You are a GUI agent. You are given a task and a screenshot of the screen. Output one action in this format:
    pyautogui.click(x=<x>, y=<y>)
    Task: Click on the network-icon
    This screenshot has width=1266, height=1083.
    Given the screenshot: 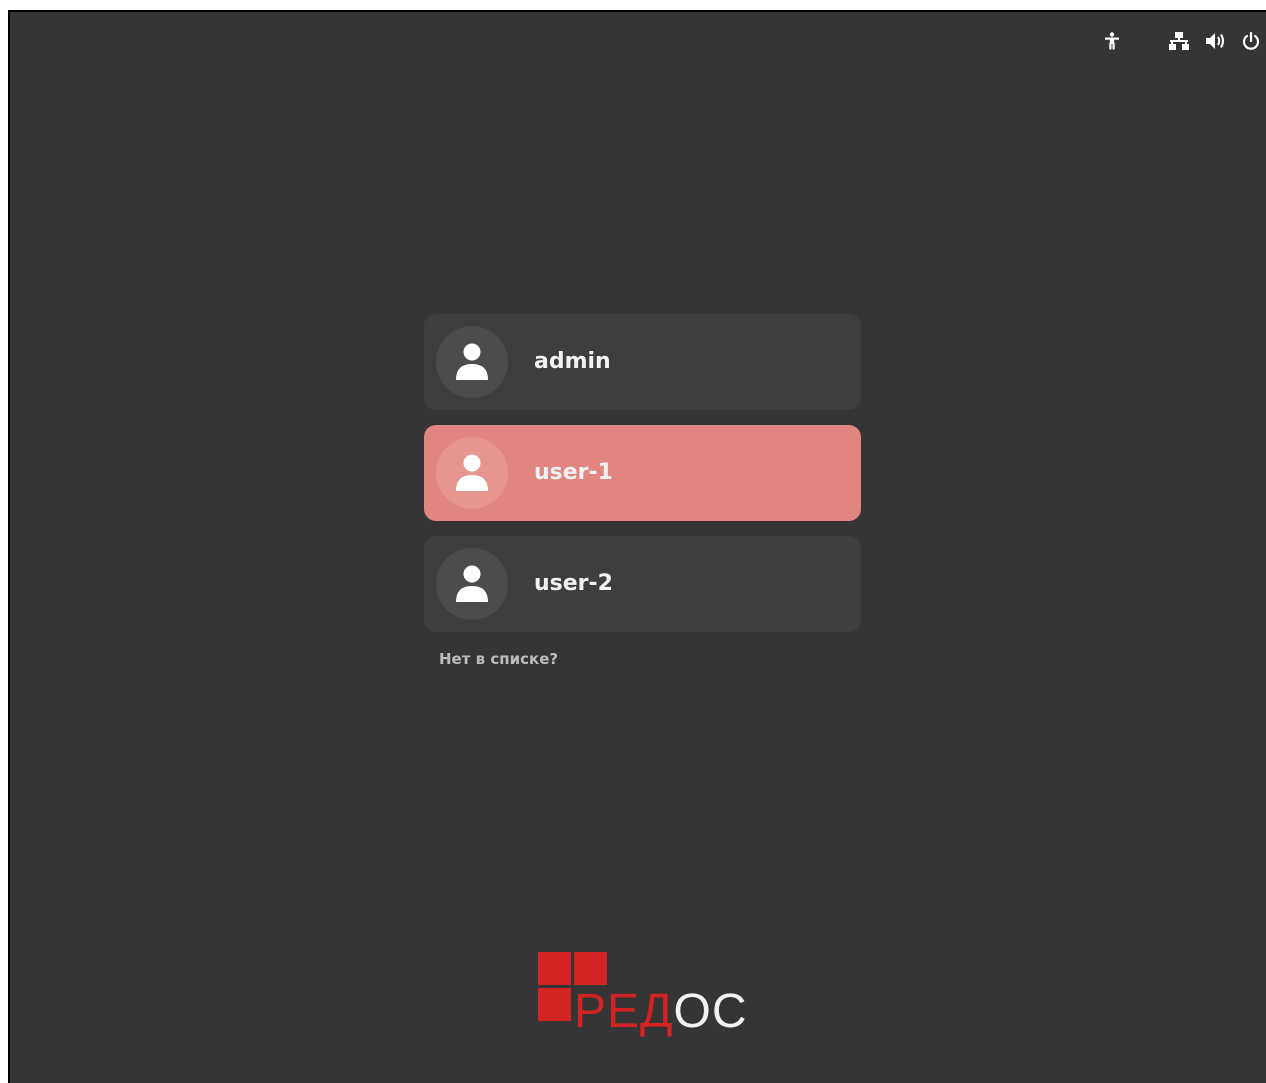 What is the action you would take?
    pyautogui.click(x=1179, y=41)
    